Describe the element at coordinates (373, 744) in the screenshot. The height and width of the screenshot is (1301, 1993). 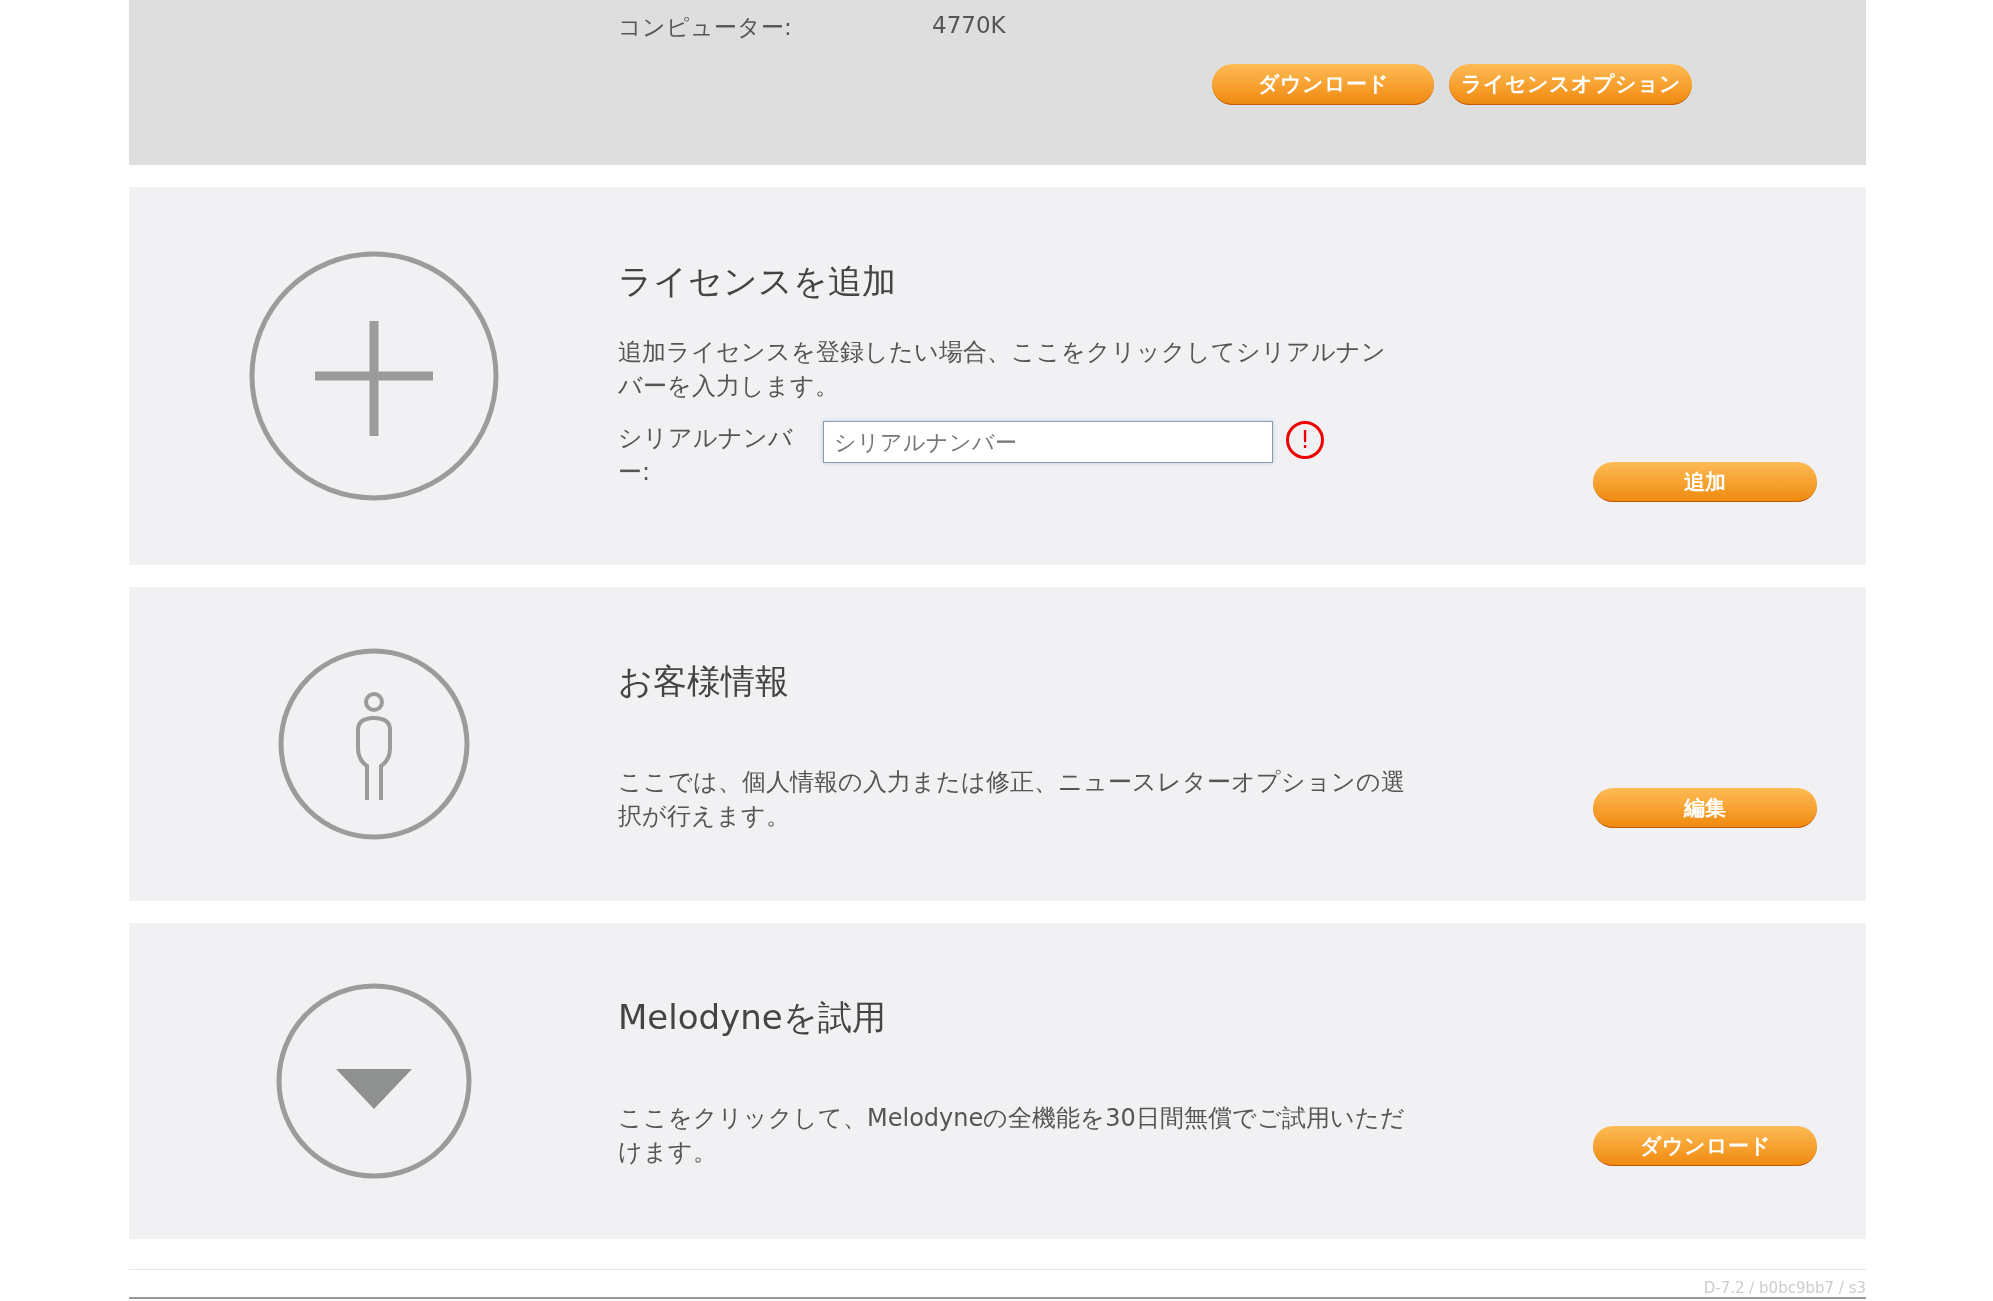
I see `person-circle-icon` at that location.